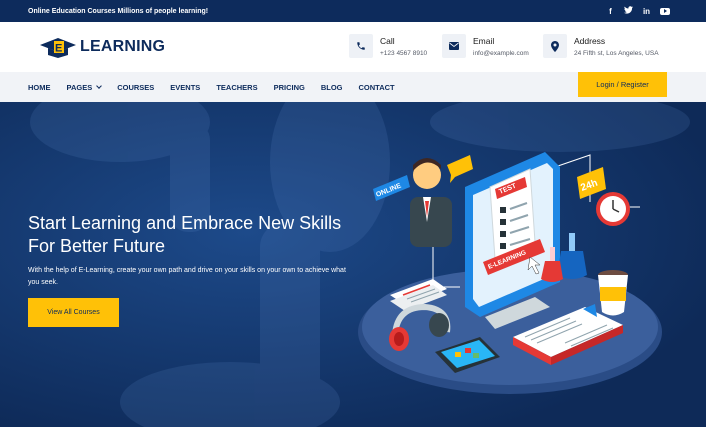 The height and width of the screenshot is (427, 706). Describe the element at coordinates (387, 40) in the screenshot. I see `contact-call-title: Call` at that location.